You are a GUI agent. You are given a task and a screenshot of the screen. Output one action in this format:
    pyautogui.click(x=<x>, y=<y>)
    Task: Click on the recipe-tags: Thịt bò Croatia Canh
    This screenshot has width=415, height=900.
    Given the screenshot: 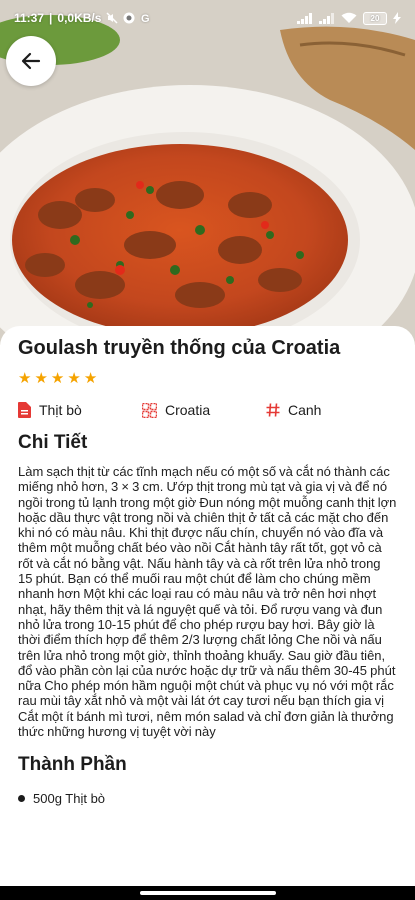 What is the action you would take?
    pyautogui.click(x=207, y=410)
    